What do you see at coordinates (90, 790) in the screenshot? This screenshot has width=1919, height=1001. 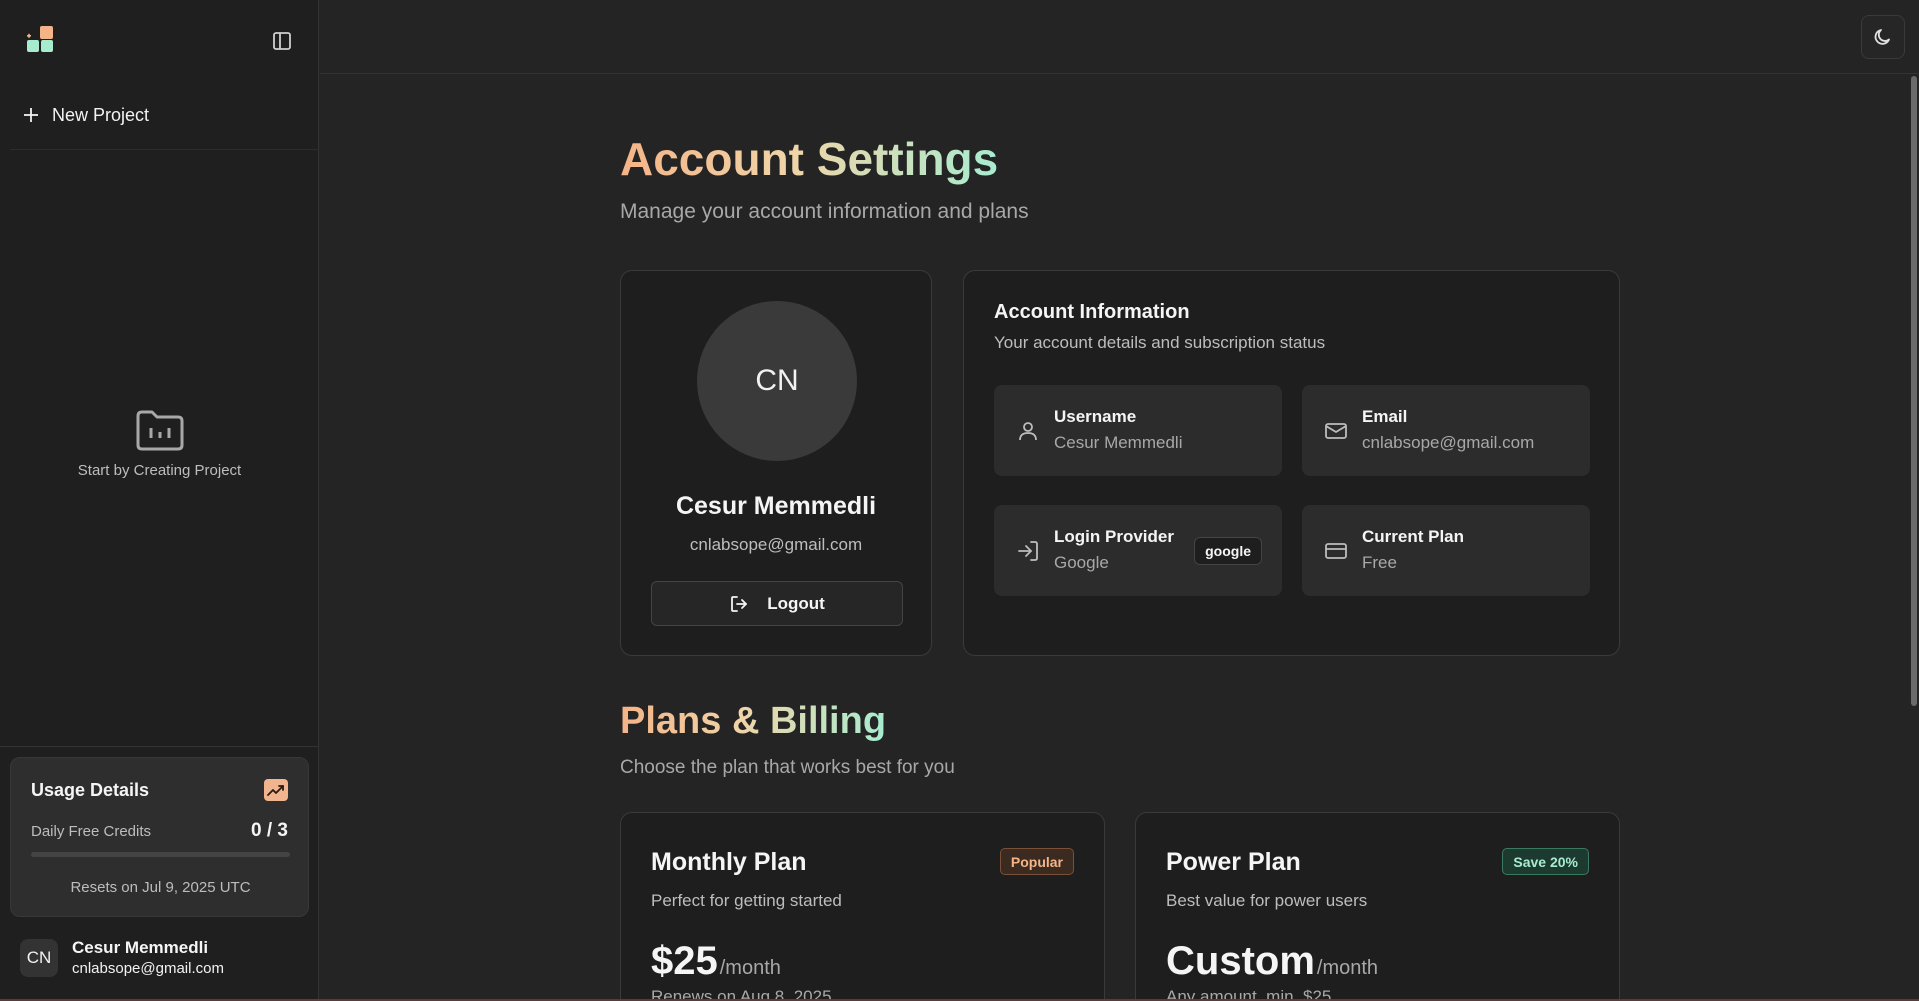 I see `usage-title: Usage Details` at bounding box center [90, 790].